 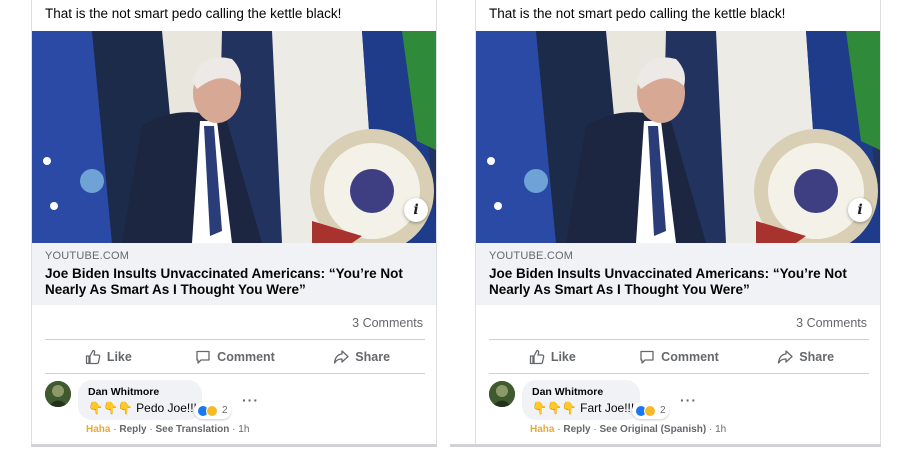 I want to click on comment-text: 👇👇👇 Pedo Joe!!!, so click(x=142, y=408).